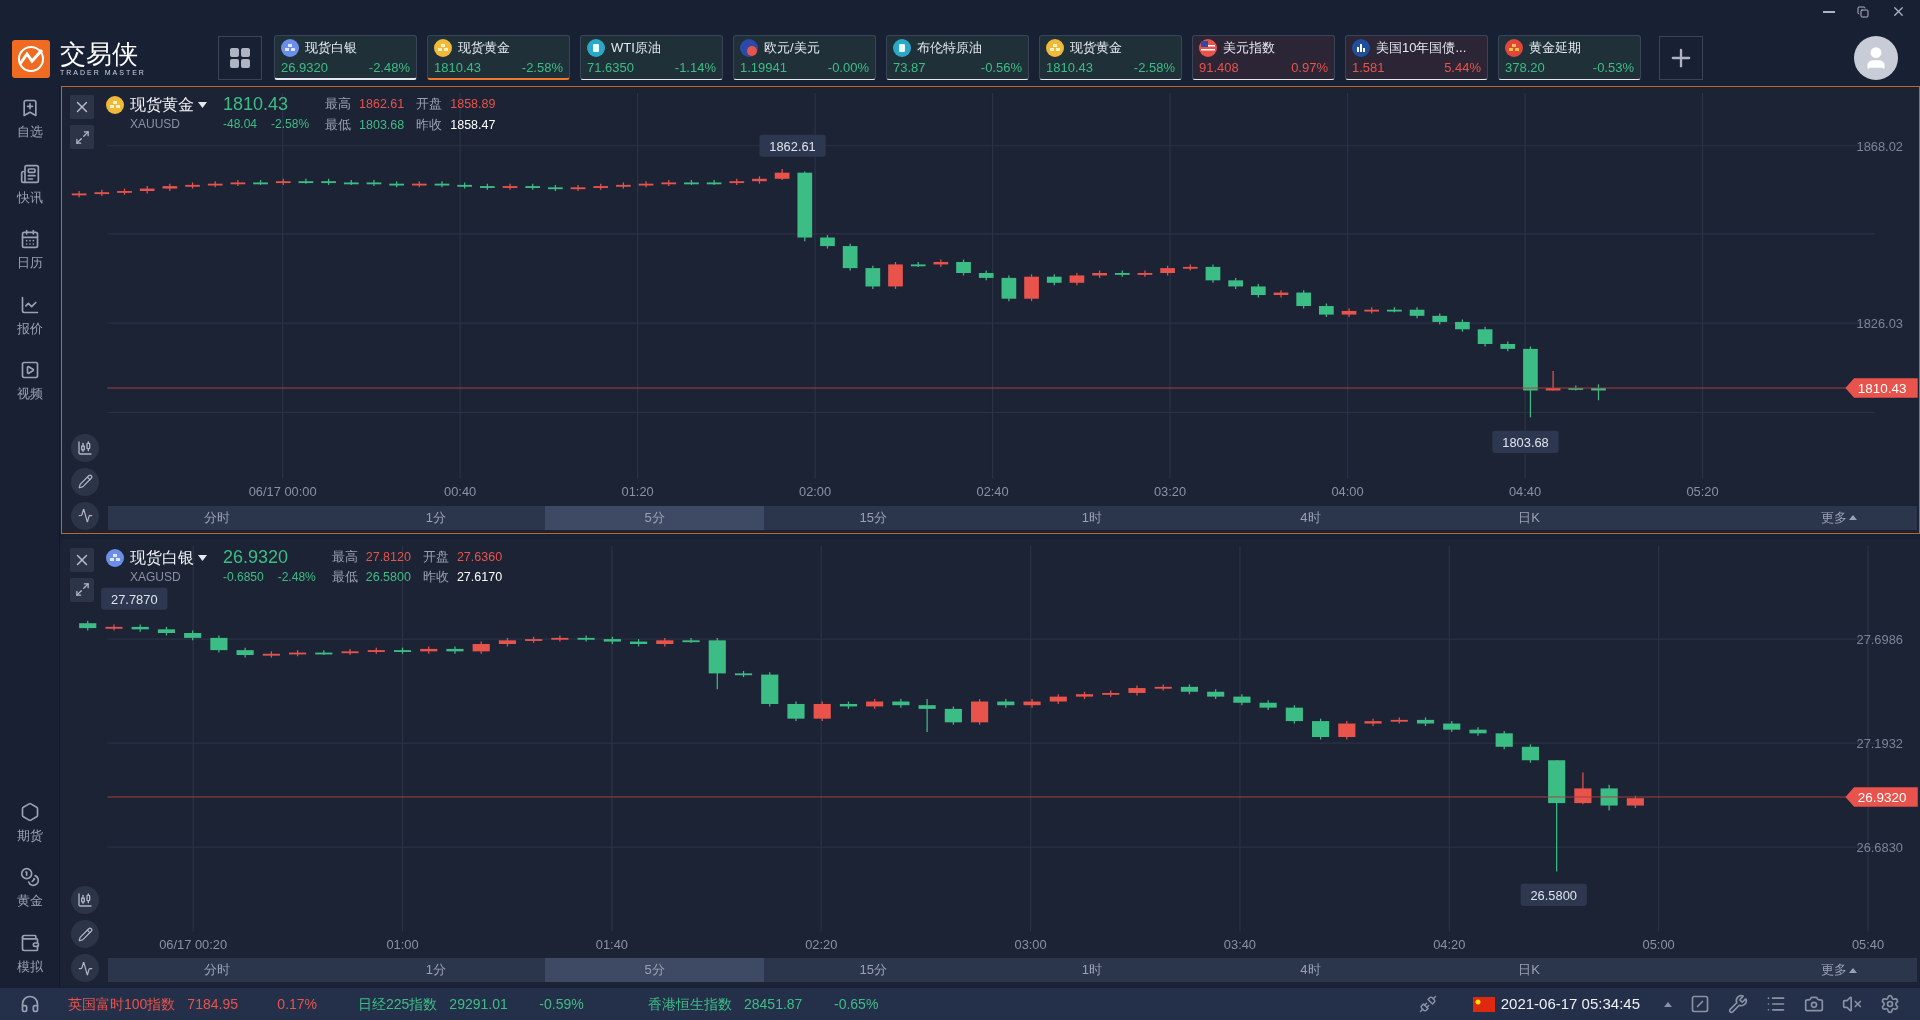  What do you see at coordinates (561, 1004) in the screenshot?
I see `index-change: -0.59%` at bounding box center [561, 1004].